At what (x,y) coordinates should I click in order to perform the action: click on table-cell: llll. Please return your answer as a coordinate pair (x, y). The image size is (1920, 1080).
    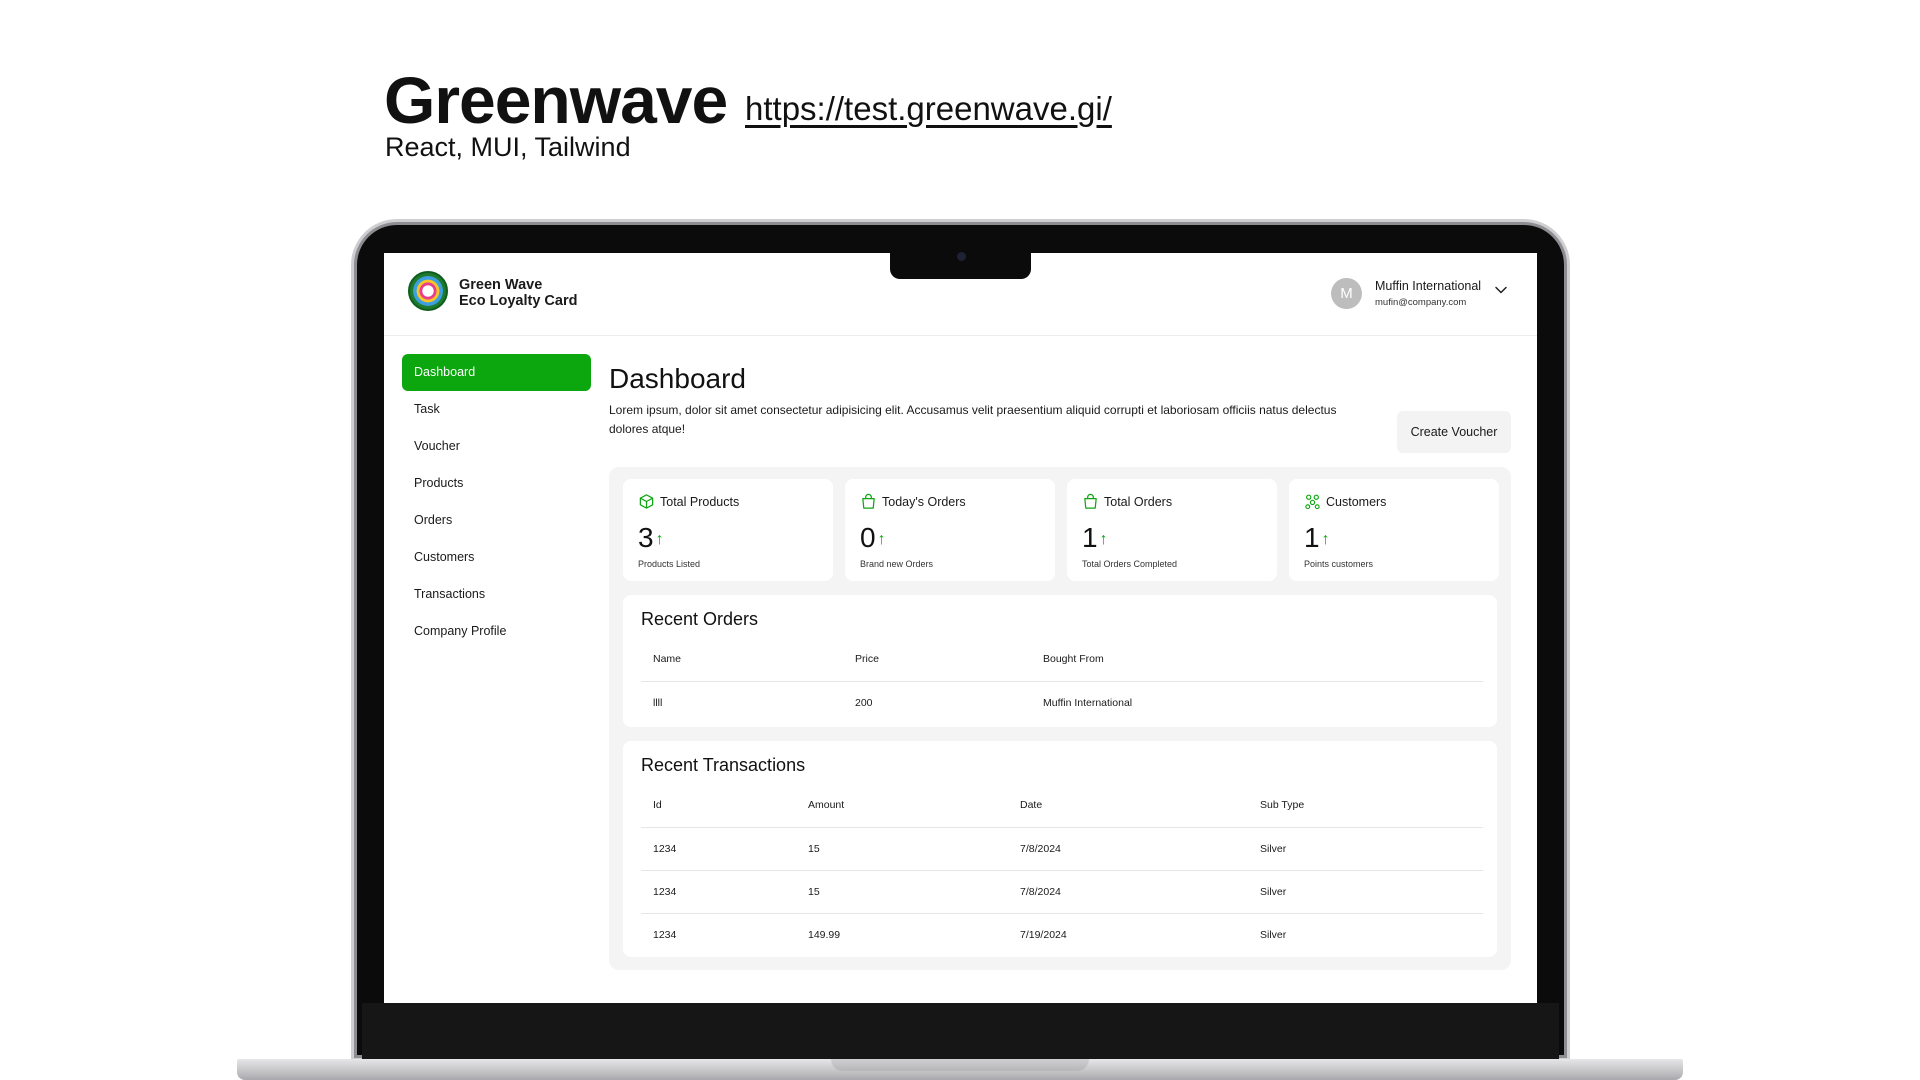
    Looking at the image, I should click on (742, 702).